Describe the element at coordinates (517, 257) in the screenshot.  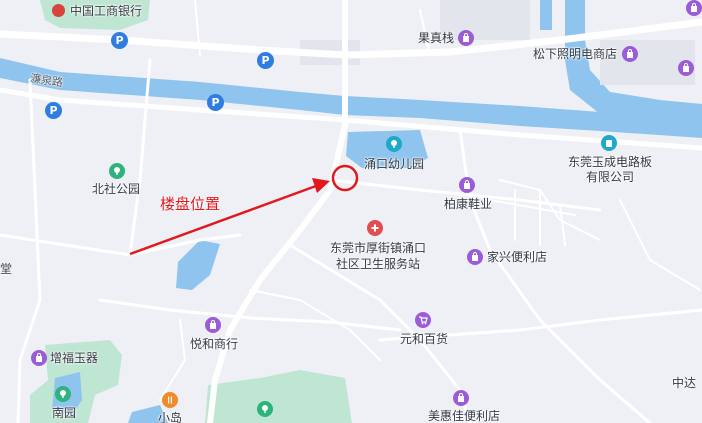
I see `poi-label-jiaxing: 家兴便利店` at that location.